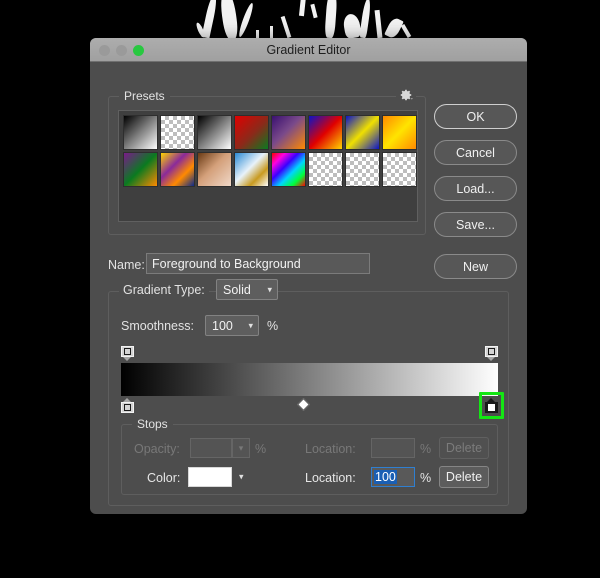 This screenshot has width=600, height=578. I want to click on color-label: Color:, so click(164, 478).